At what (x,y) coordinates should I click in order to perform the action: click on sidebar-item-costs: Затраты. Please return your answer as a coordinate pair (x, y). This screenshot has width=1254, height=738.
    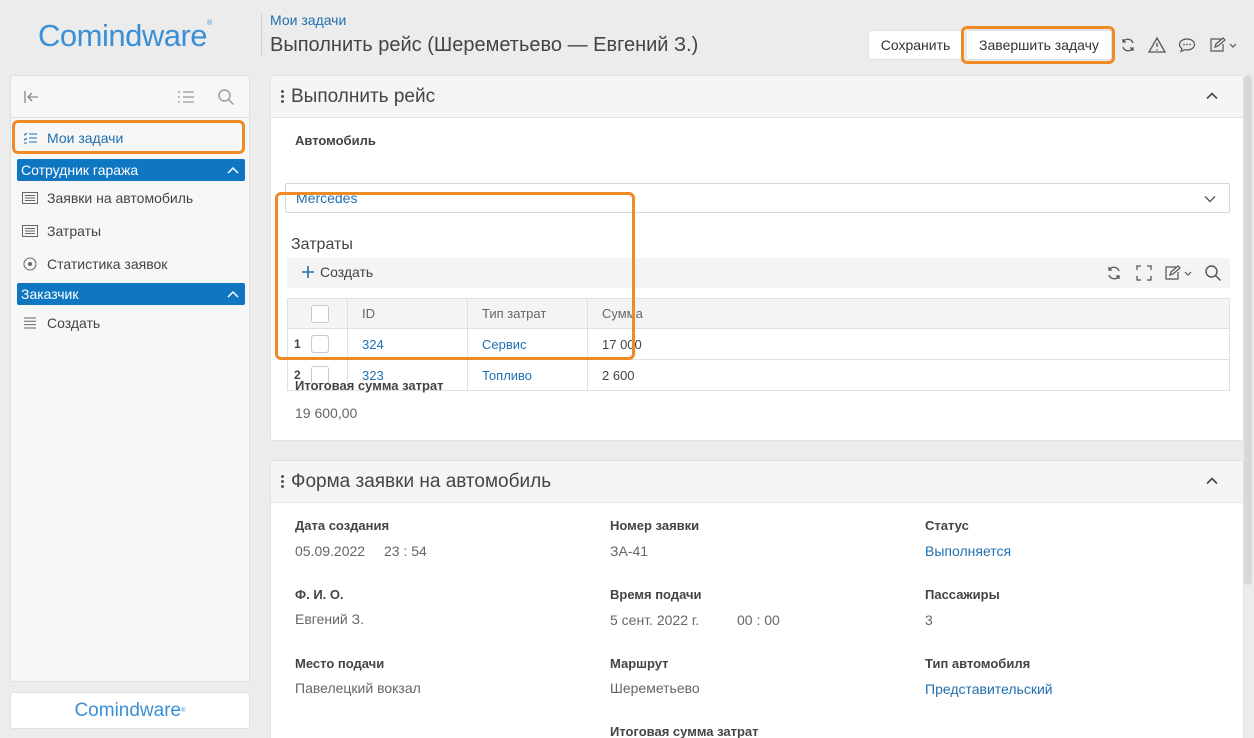
    Looking at the image, I should click on (61, 231).